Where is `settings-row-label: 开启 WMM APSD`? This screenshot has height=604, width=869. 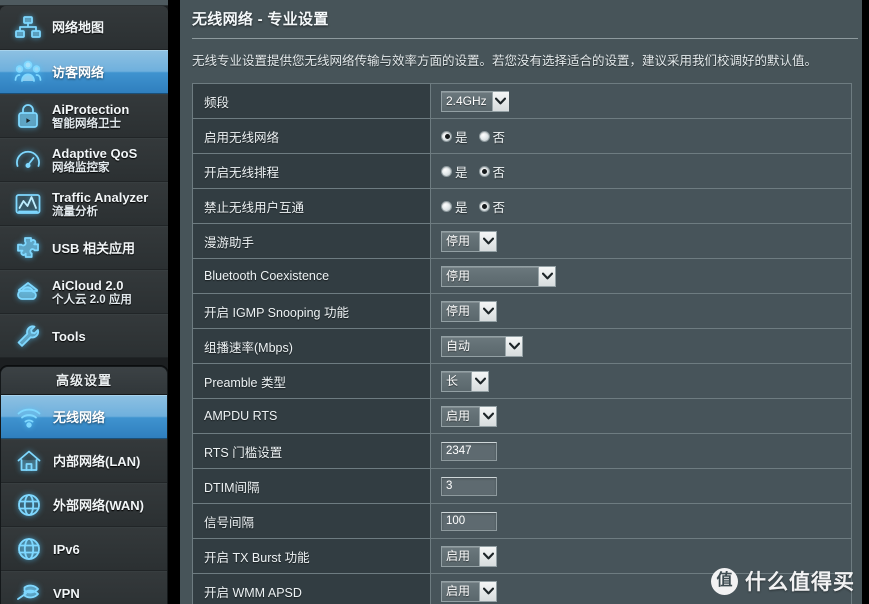
settings-row-label: 开启 WMM APSD is located at coordinates (312, 589).